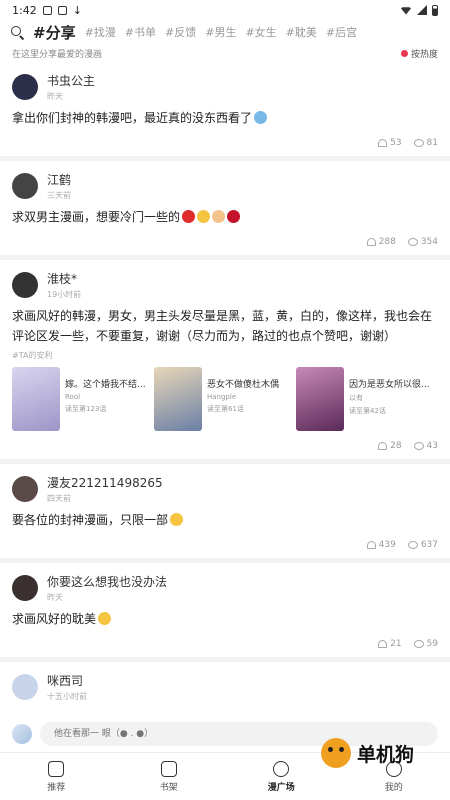  I want to click on post-header: 江鹤 三天前, so click(225, 186).